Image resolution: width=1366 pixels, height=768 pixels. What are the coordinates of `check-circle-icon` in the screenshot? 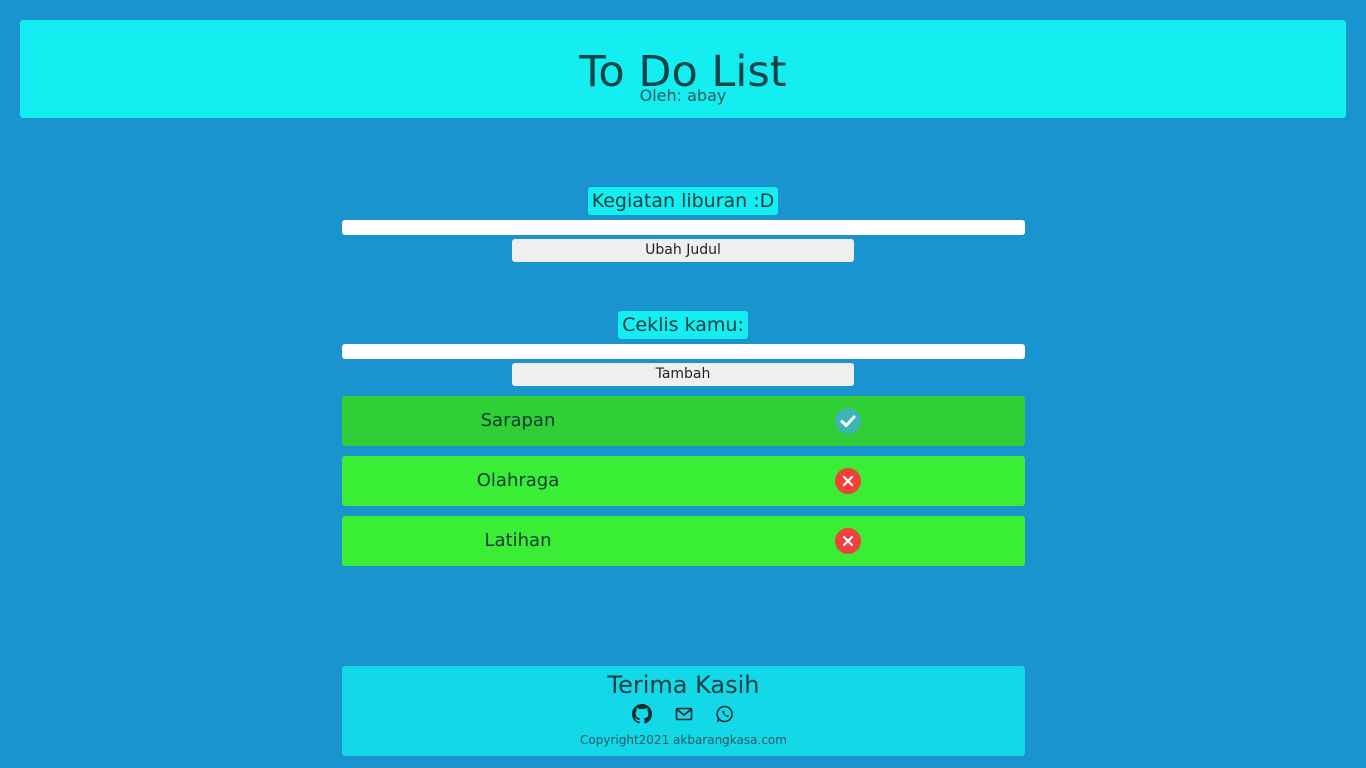 It's located at (848, 421).